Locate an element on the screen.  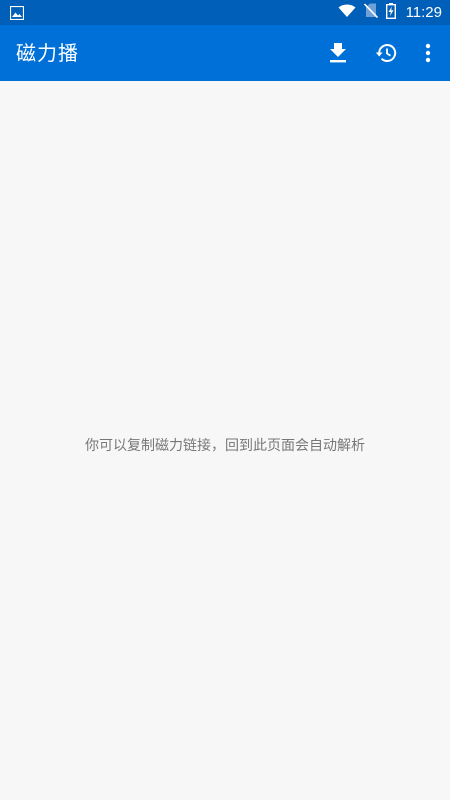
history-button is located at coordinates (386, 53).